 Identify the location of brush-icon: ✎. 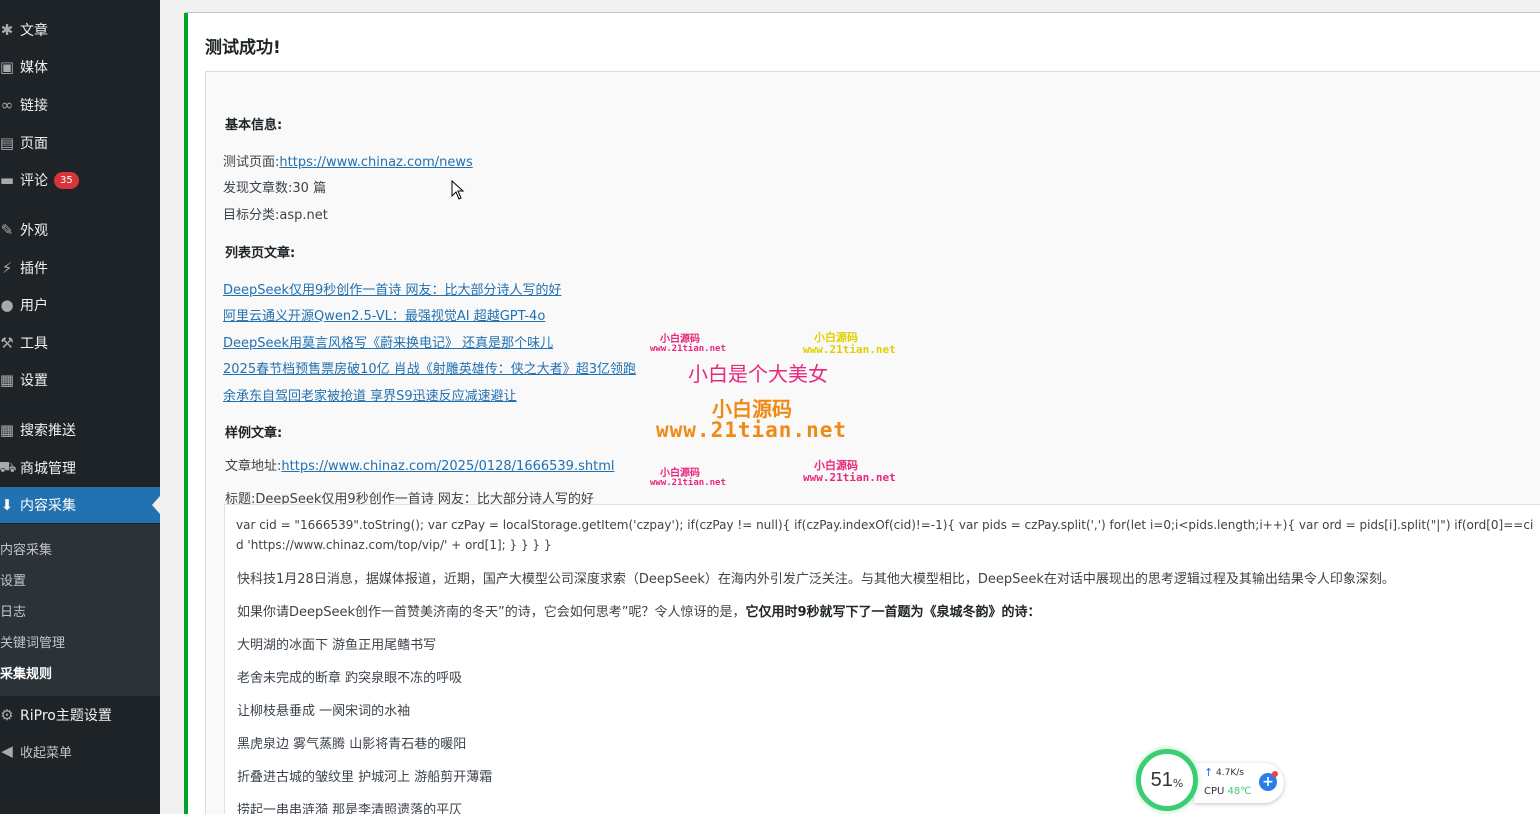
(7, 230).